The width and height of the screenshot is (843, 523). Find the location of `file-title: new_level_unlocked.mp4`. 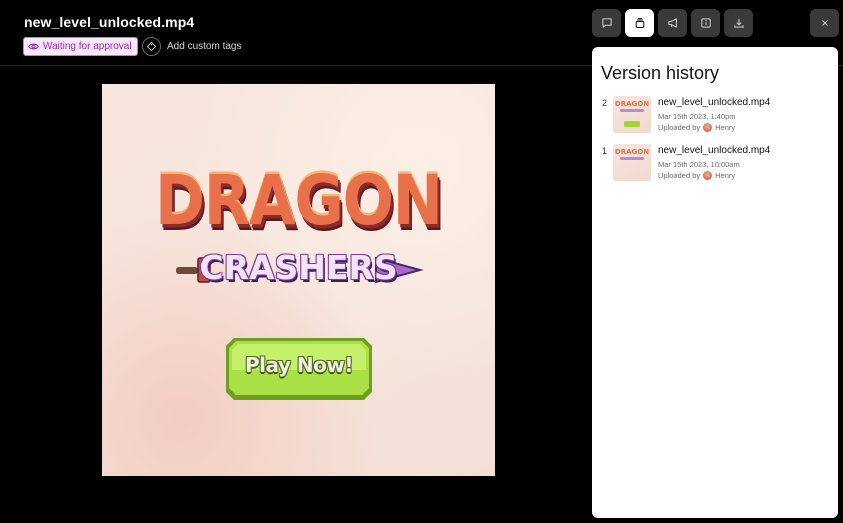

file-title: new_level_unlocked.mp4 is located at coordinates (109, 22).